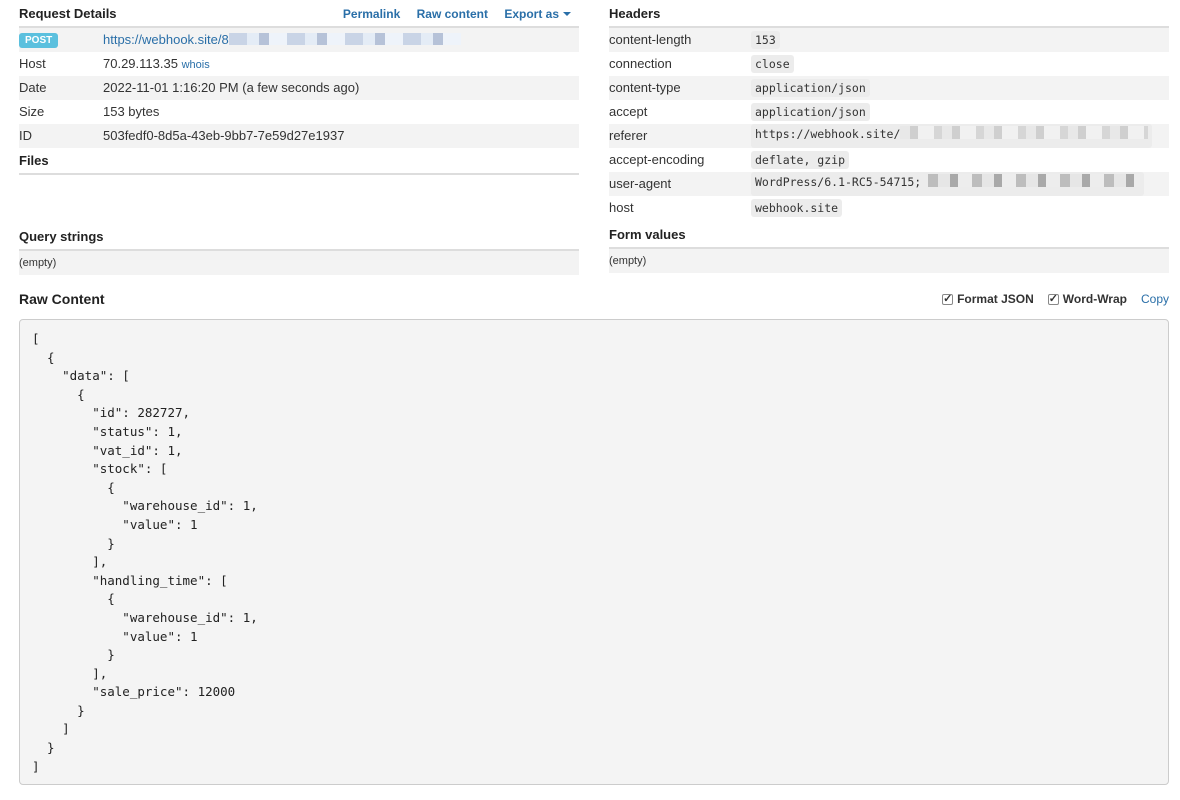  Describe the element at coordinates (640, 63) in the screenshot. I see `header-name: connection` at that location.